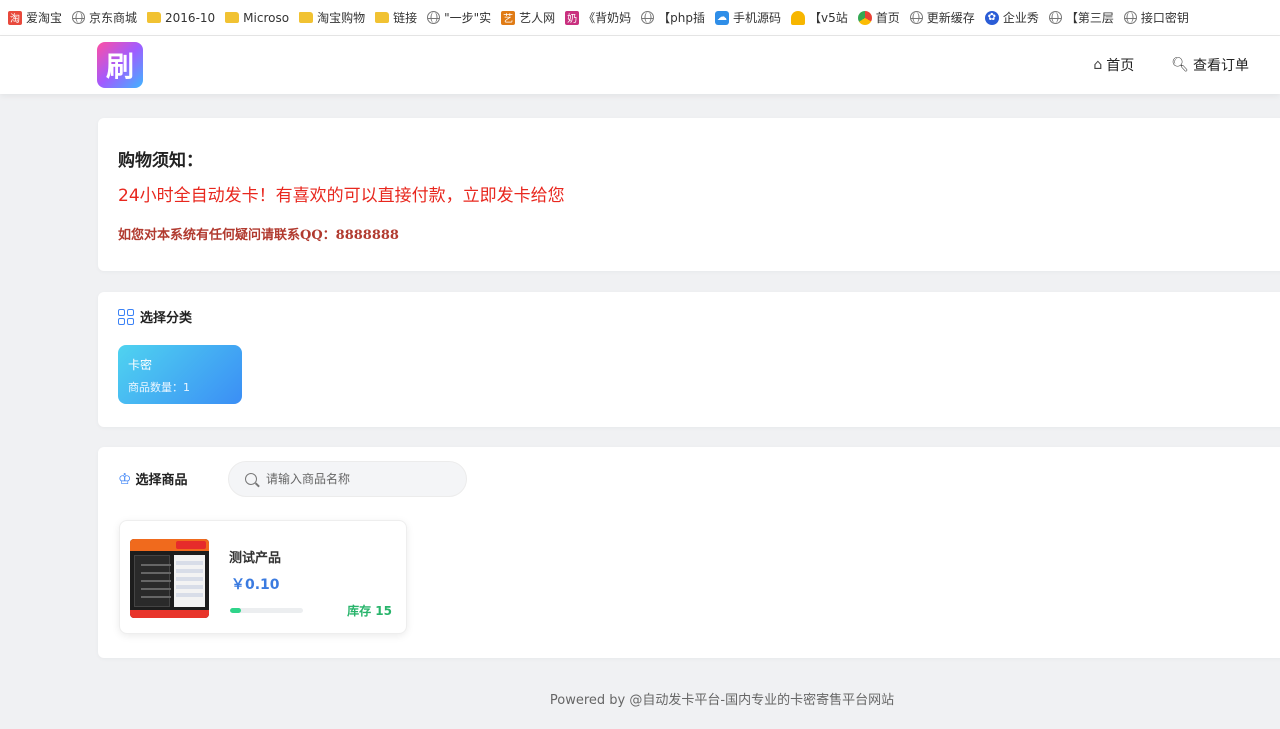  Describe the element at coordinates (459, 17) in the screenshot. I see `bookmark-item: "一步"实` at that location.